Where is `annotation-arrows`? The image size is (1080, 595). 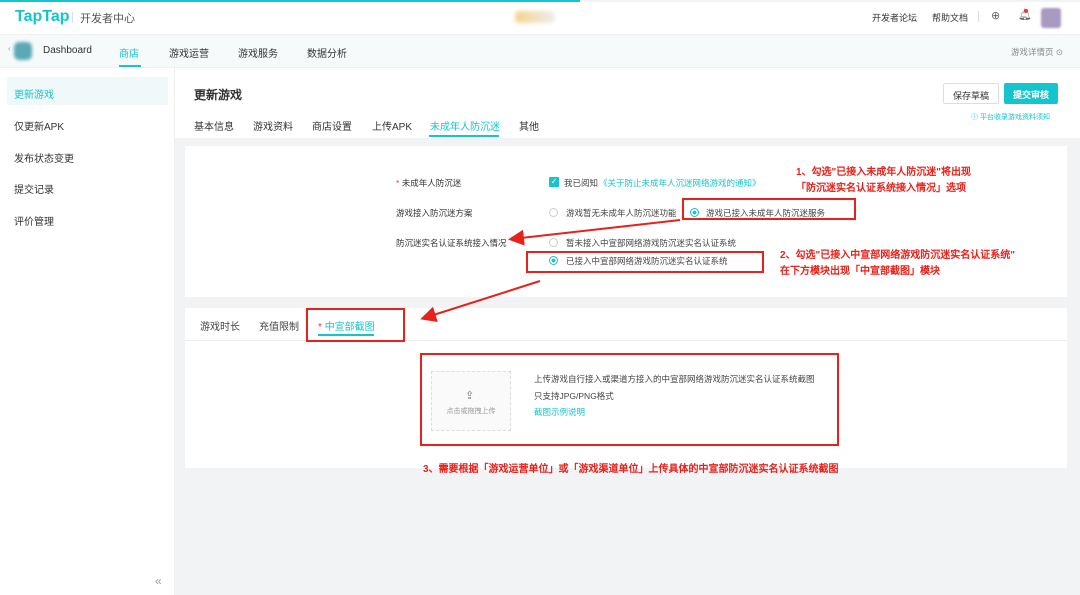 annotation-arrows is located at coordinates (550, 270).